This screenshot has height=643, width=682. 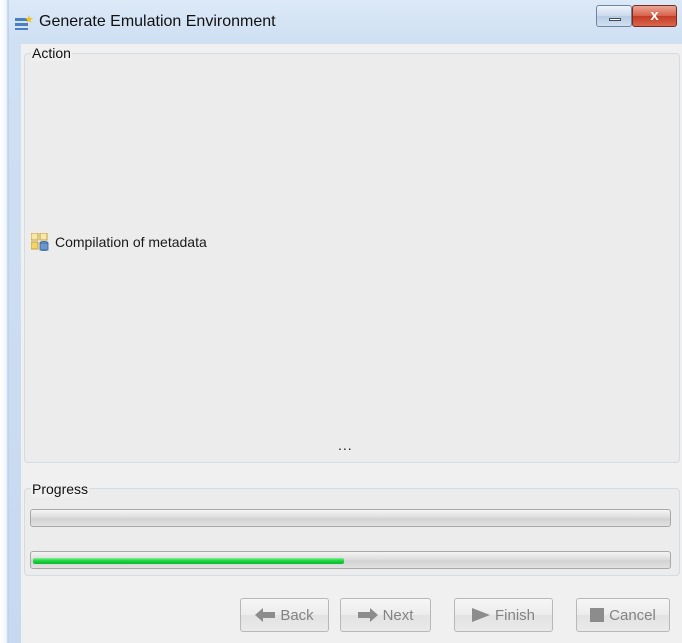 I want to click on action-group-label: Action, so click(x=51, y=53).